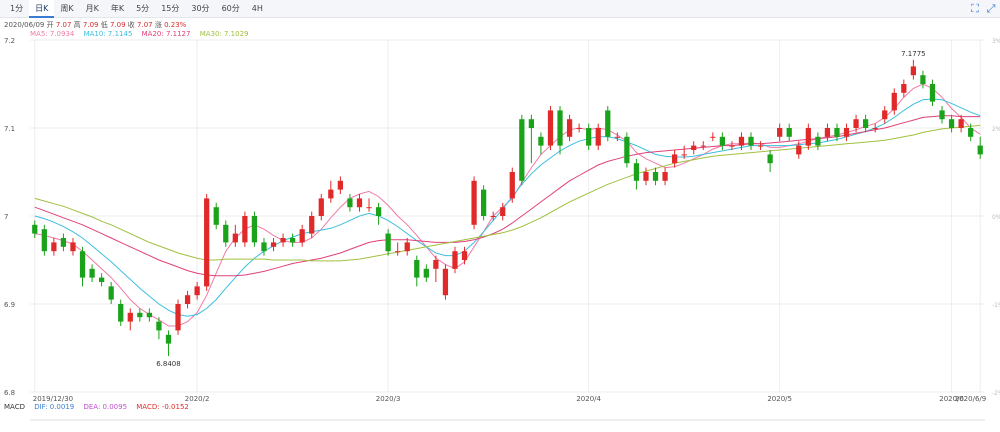  Describe the element at coordinates (197, 399) in the screenshot. I see `x-tick-label: 2020/2` at that location.